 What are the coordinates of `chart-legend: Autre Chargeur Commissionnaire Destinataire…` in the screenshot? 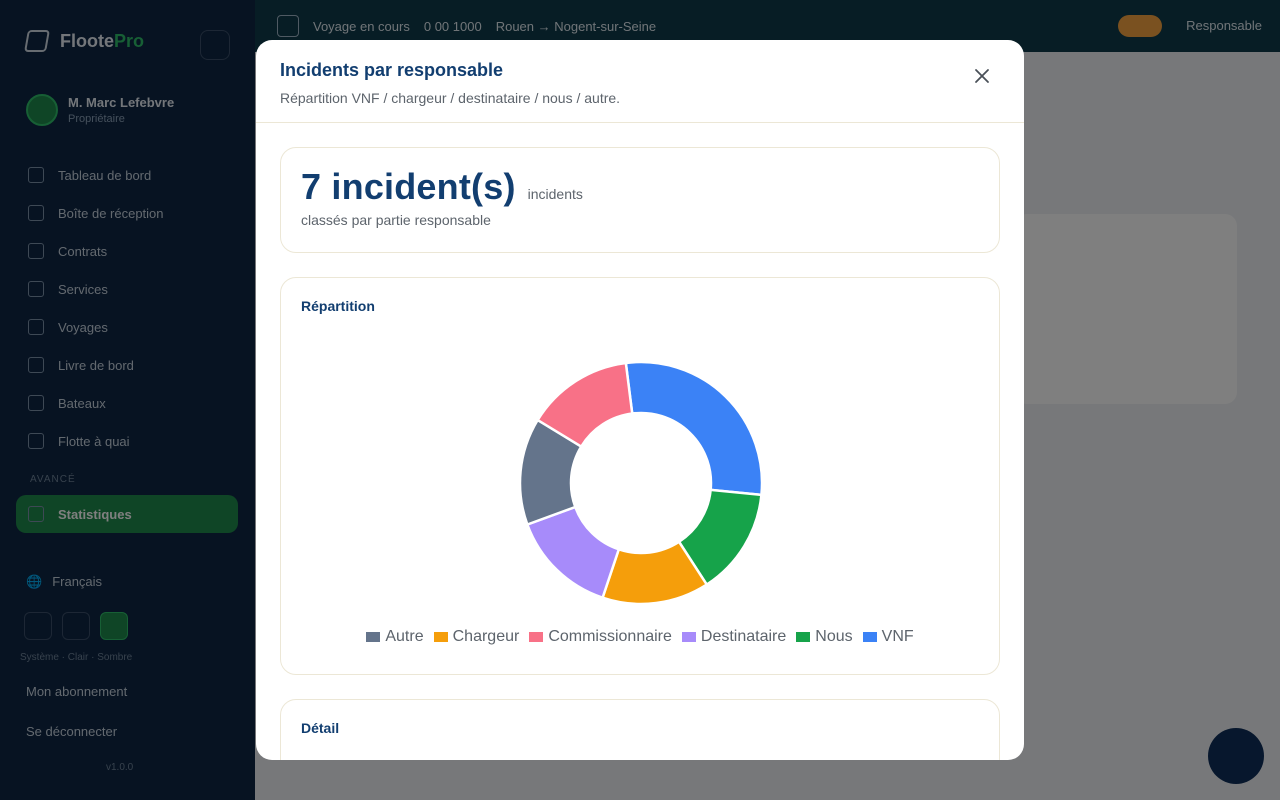 It's located at (640, 637).